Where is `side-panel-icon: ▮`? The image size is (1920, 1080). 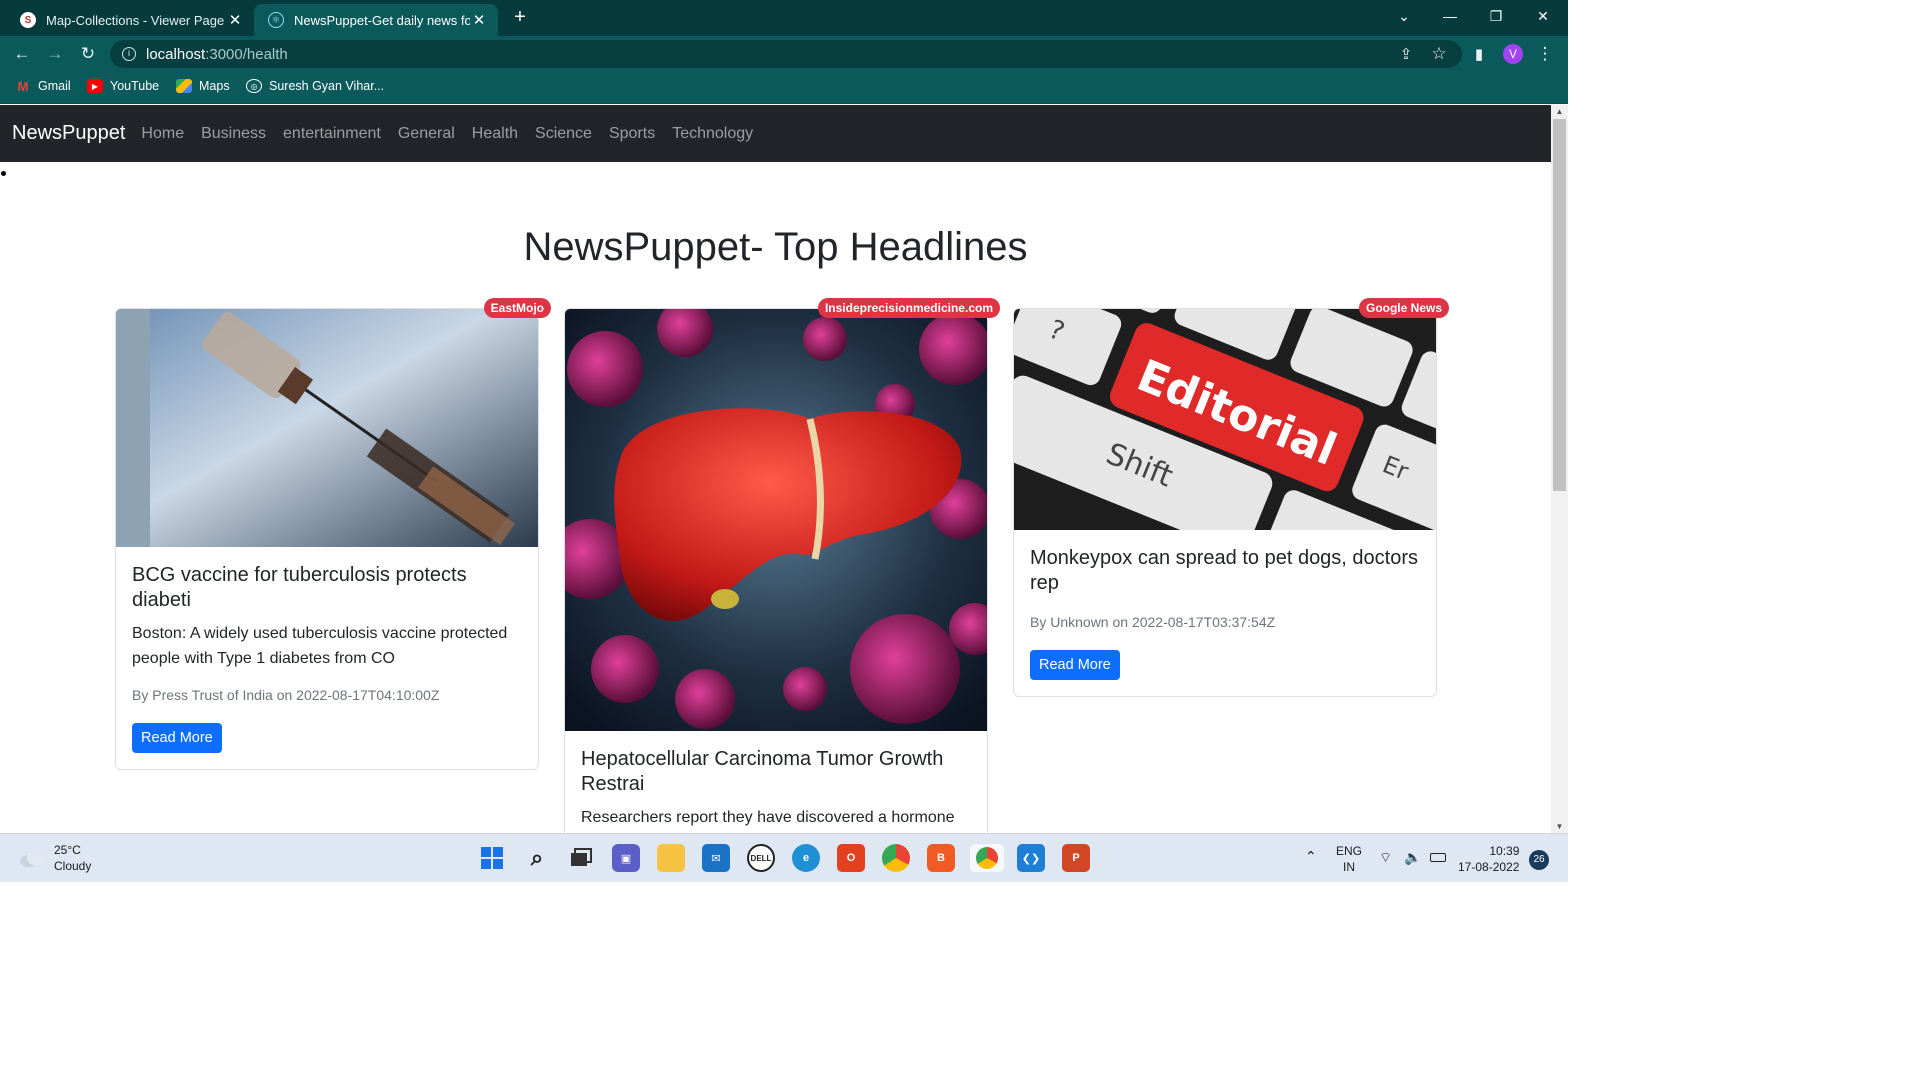
side-panel-icon: ▮ is located at coordinates (1479, 54).